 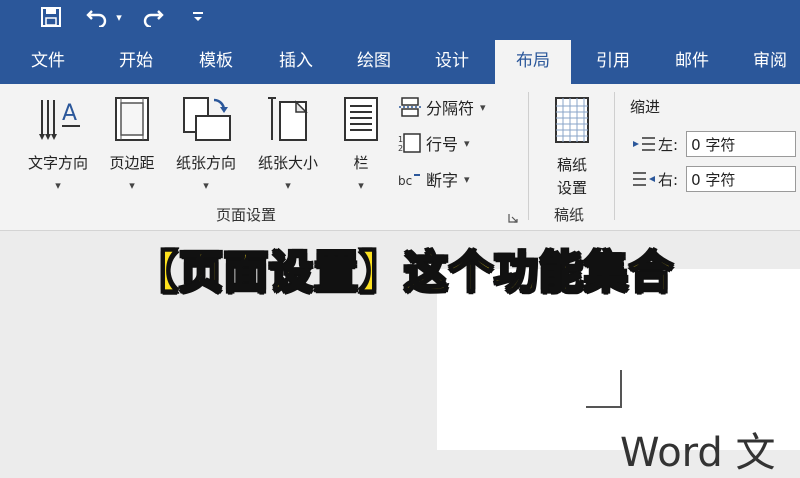 I want to click on columns-label: 栏, so click(x=361, y=163).